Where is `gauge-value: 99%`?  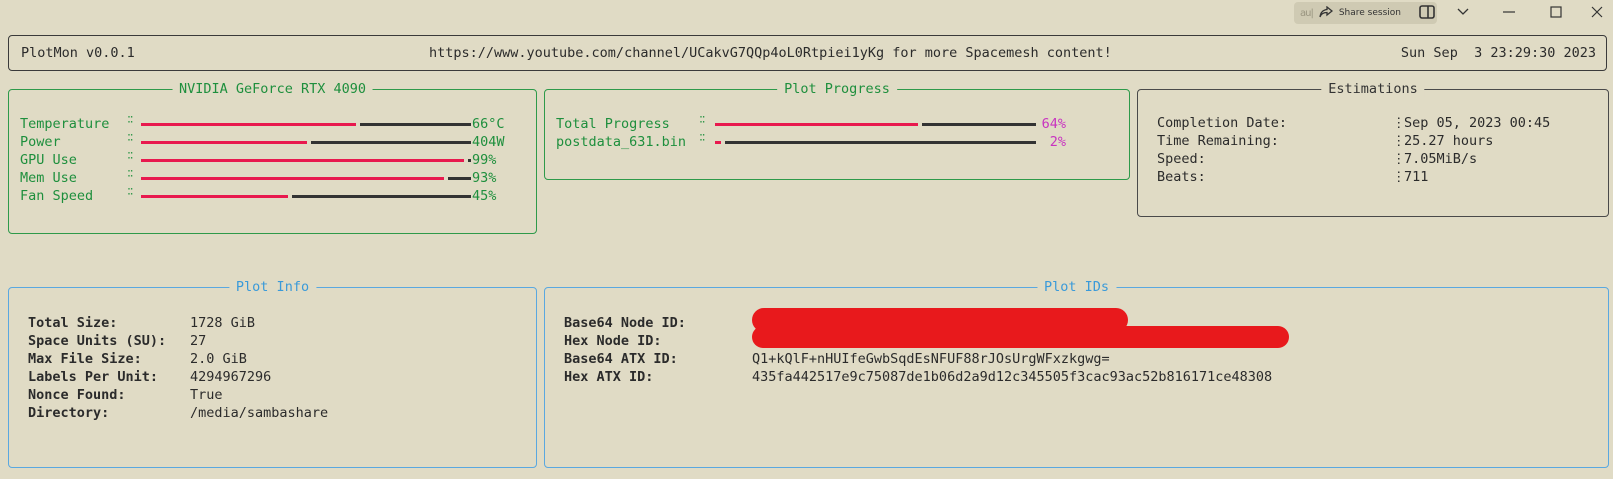
gauge-value: 99% is located at coordinates (484, 160).